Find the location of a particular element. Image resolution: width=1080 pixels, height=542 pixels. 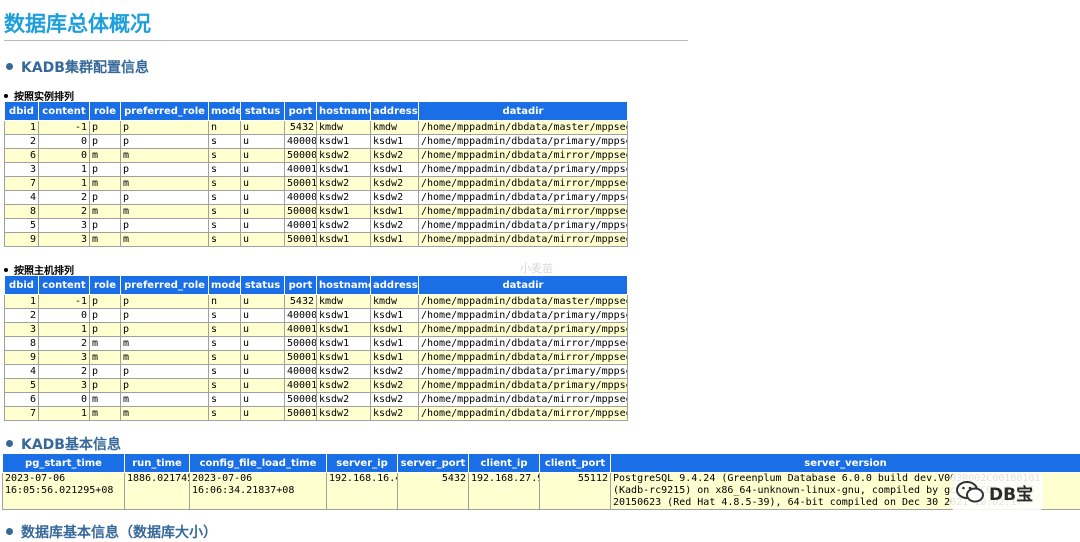

column-header-hostname: hostname is located at coordinates (344, 285).